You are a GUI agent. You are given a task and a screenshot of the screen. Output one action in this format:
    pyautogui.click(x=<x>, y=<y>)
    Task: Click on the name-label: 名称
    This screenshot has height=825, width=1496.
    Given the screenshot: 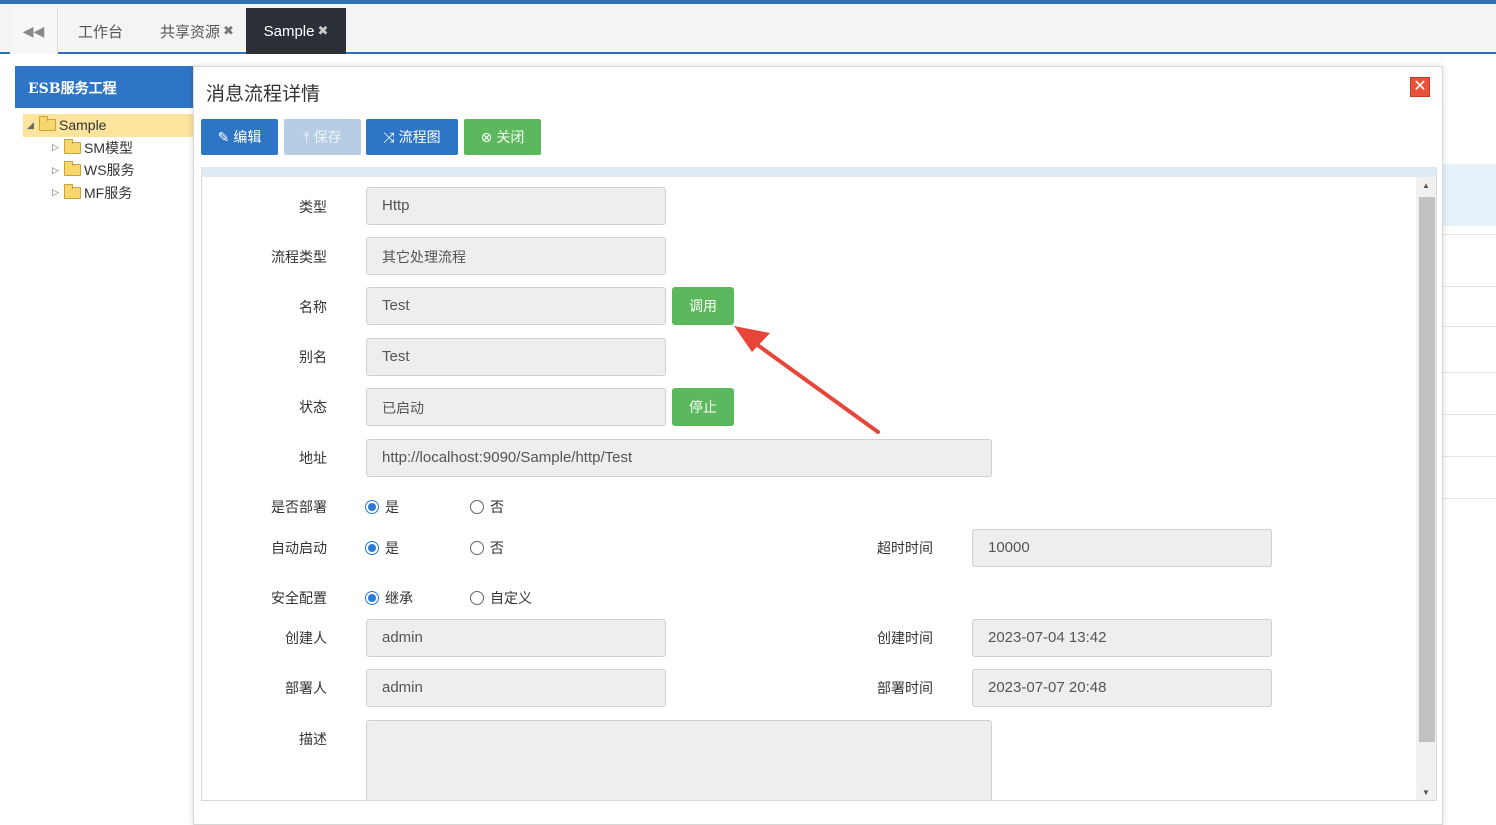 What is the action you would take?
    pyautogui.click(x=313, y=307)
    